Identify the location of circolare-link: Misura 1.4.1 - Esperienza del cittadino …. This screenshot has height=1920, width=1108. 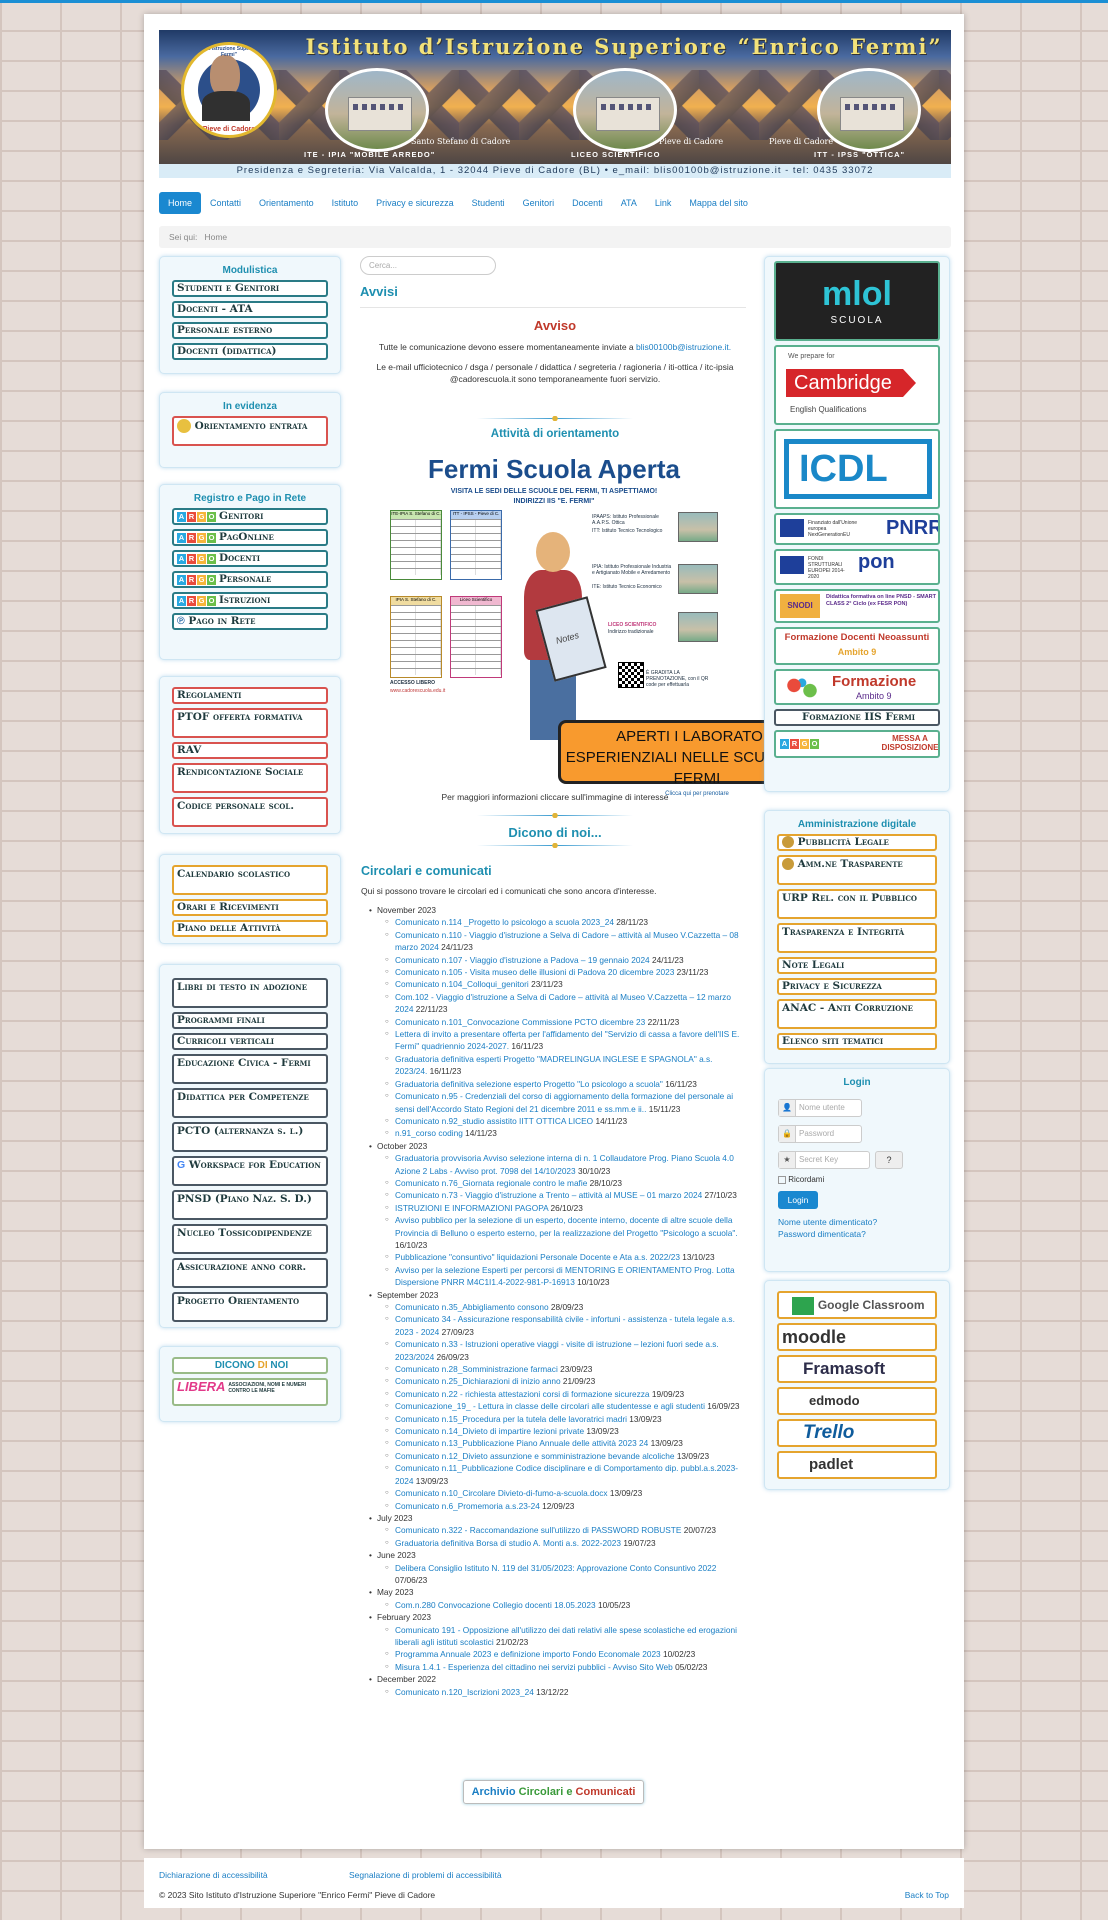
(534, 1667).